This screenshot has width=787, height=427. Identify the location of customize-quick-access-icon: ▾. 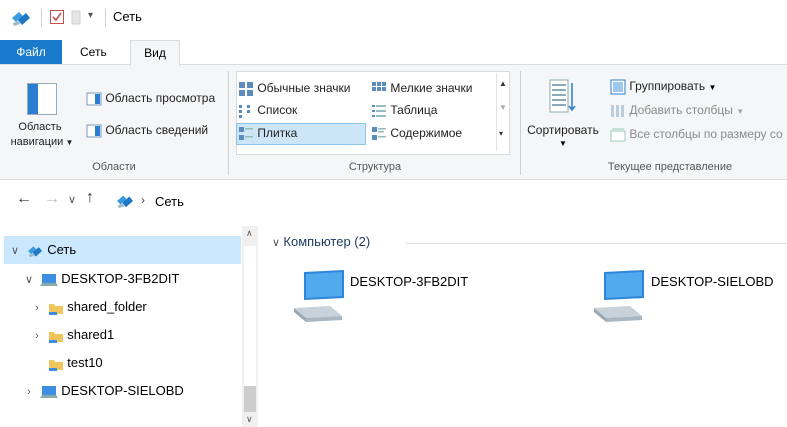
(90, 15).